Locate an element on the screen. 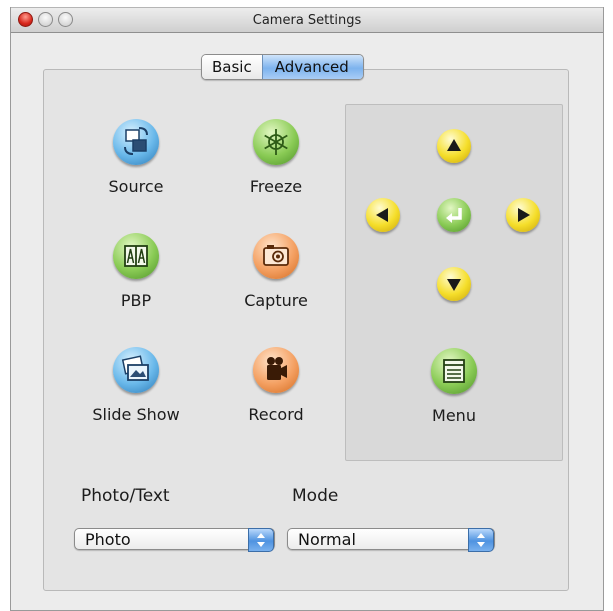  pbp-label: PBP is located at coordinates (136, 300).